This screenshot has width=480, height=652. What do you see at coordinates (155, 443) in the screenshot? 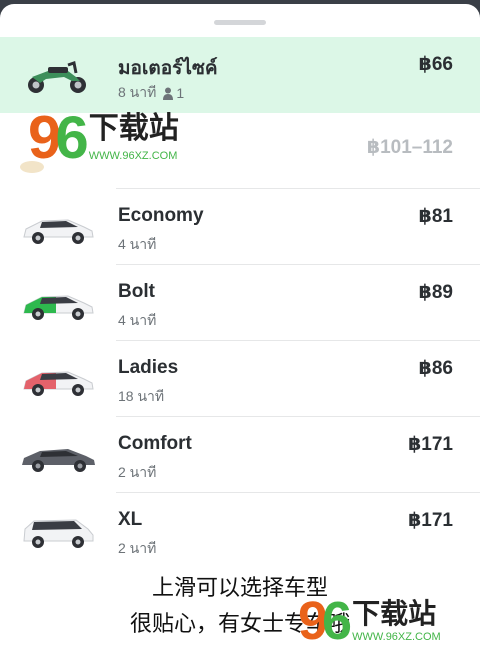
I see `ride-name: Comfort` at bounding box center [155, 443].